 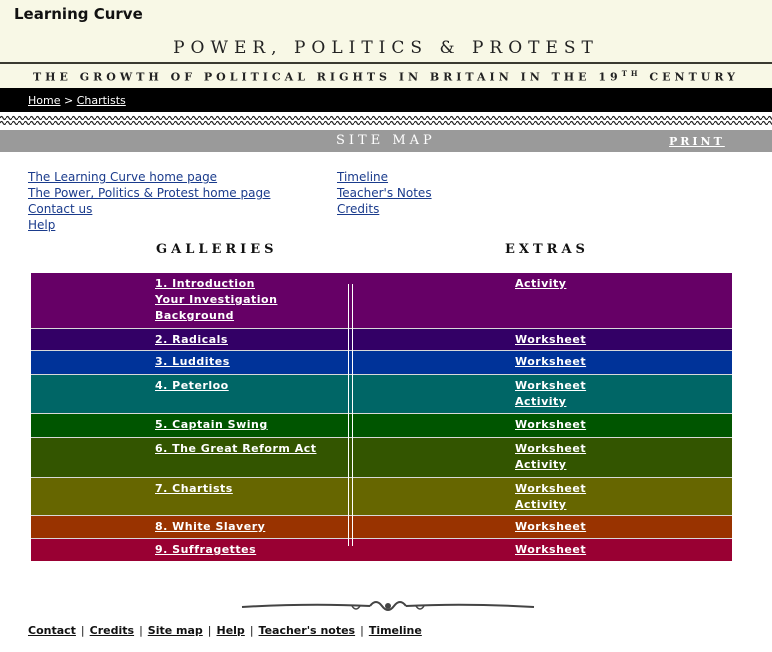 I want to click on gallery-link-radicals: 2. Radicals, so click(x=191, y=340).